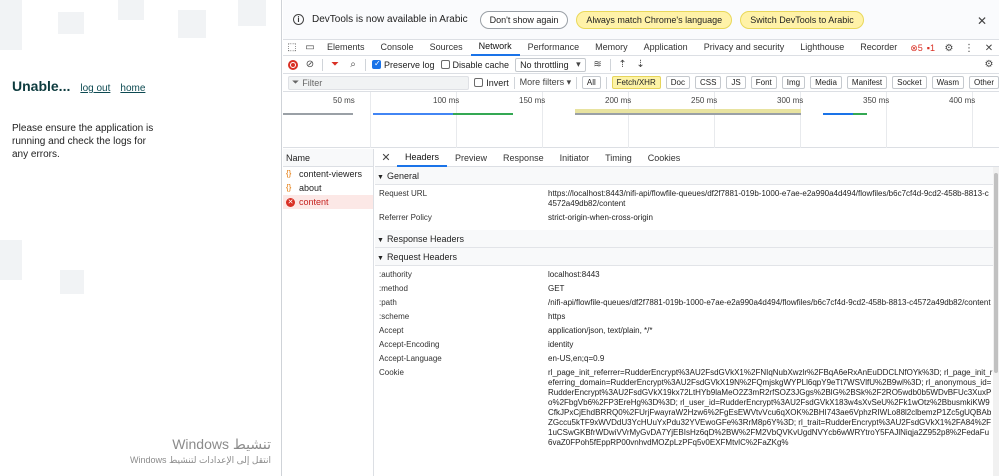 The image size is (999, 476). What do you see at coordinates (677, 82) in the screenshot?
I see `filter-type-doc: Doc` at bounding box center [677, 82].